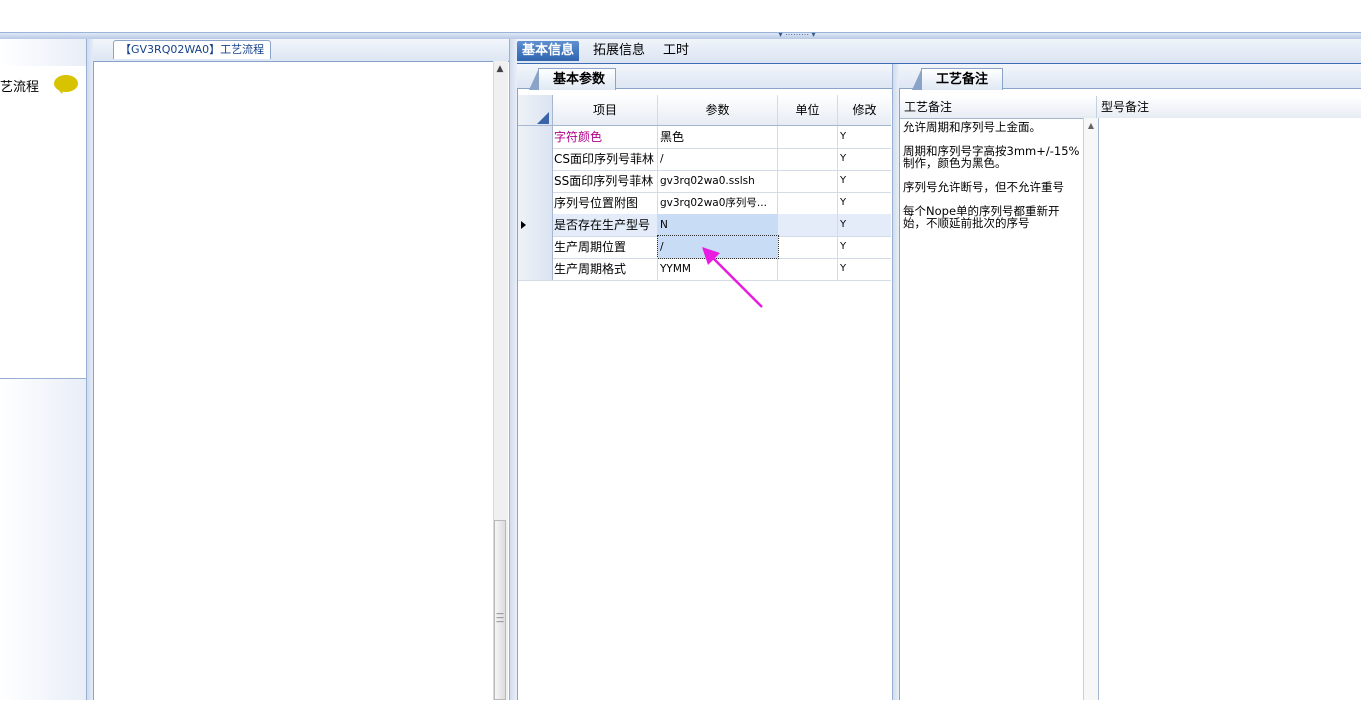 The image size is (1361, 703). I want to click on notes-scrollbar, so click(1091, 409).